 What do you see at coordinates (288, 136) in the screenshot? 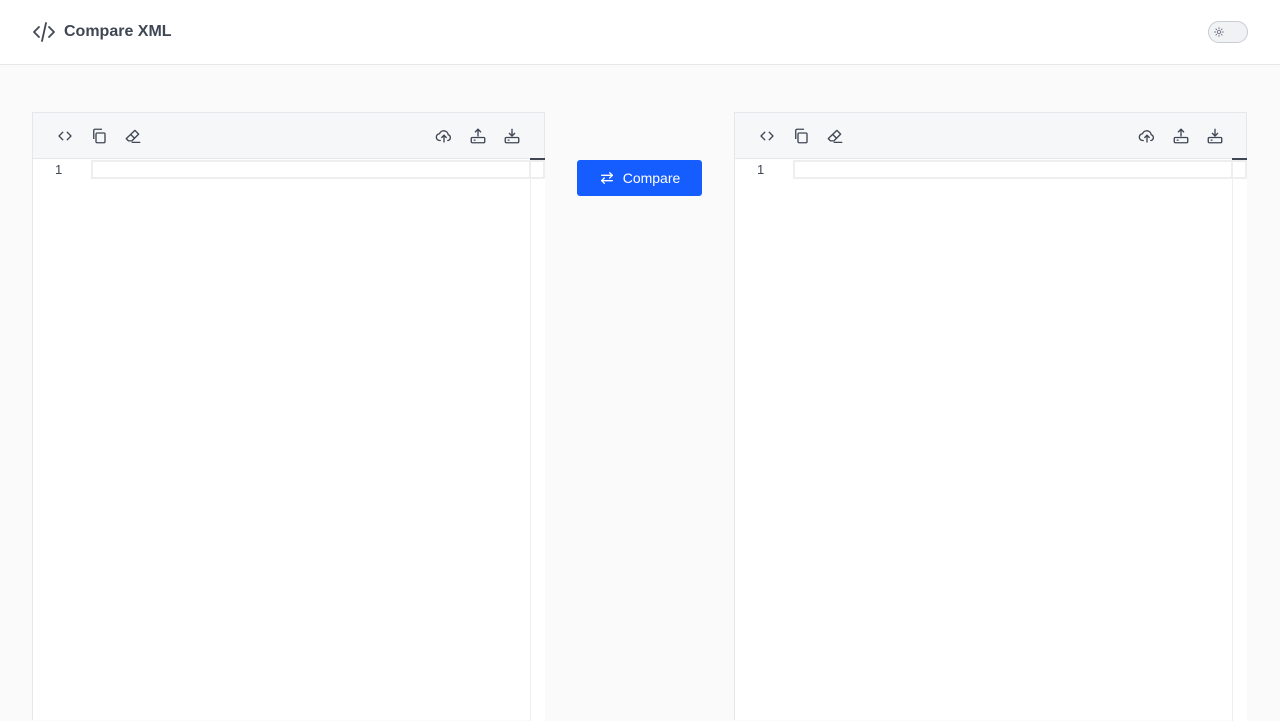
I see `left-editor-toolbar` at bounding box center [288, 136].